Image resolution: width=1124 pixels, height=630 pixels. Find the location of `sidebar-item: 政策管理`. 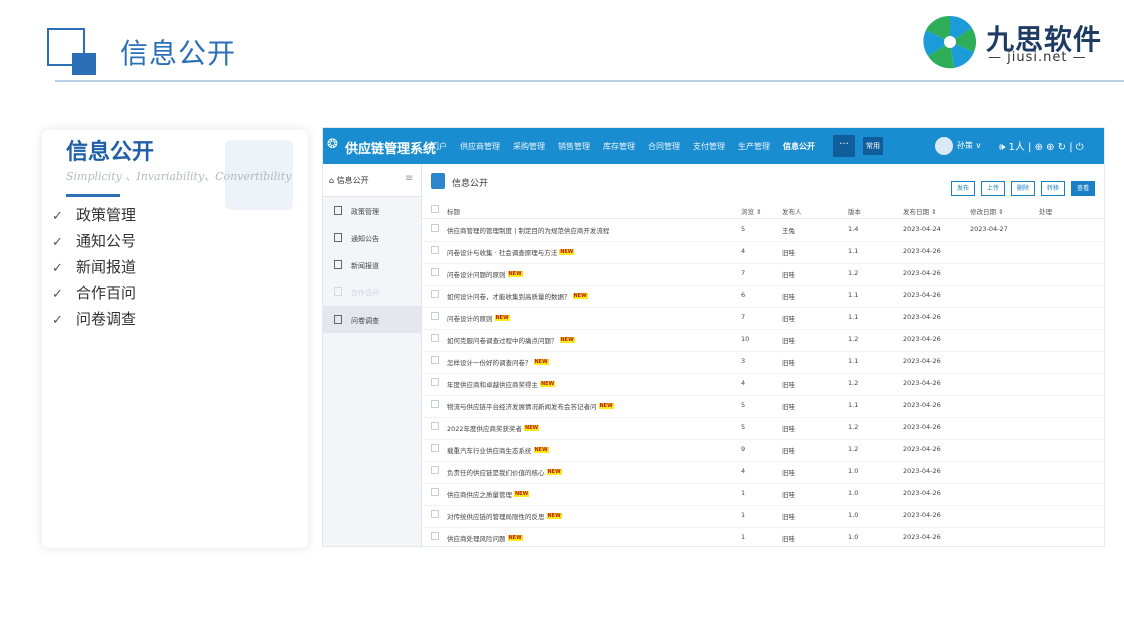

sidebar-item: 政策管理 is located at coordinates (372, 210).